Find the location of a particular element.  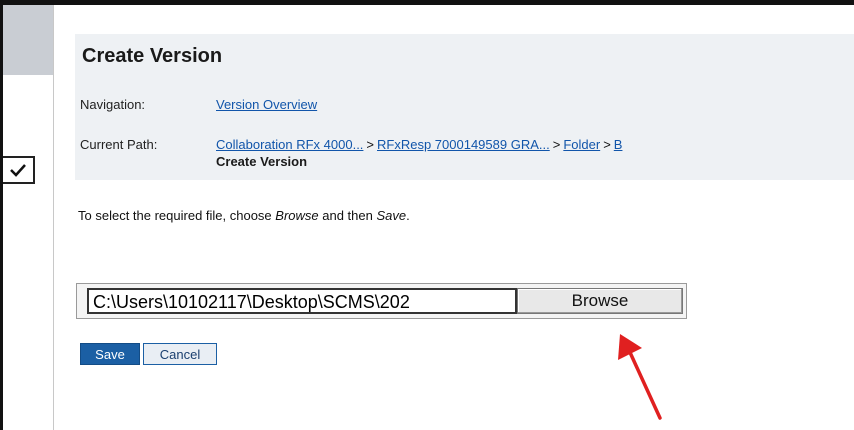

selection-checkbox is located at coordinates (19, 170).